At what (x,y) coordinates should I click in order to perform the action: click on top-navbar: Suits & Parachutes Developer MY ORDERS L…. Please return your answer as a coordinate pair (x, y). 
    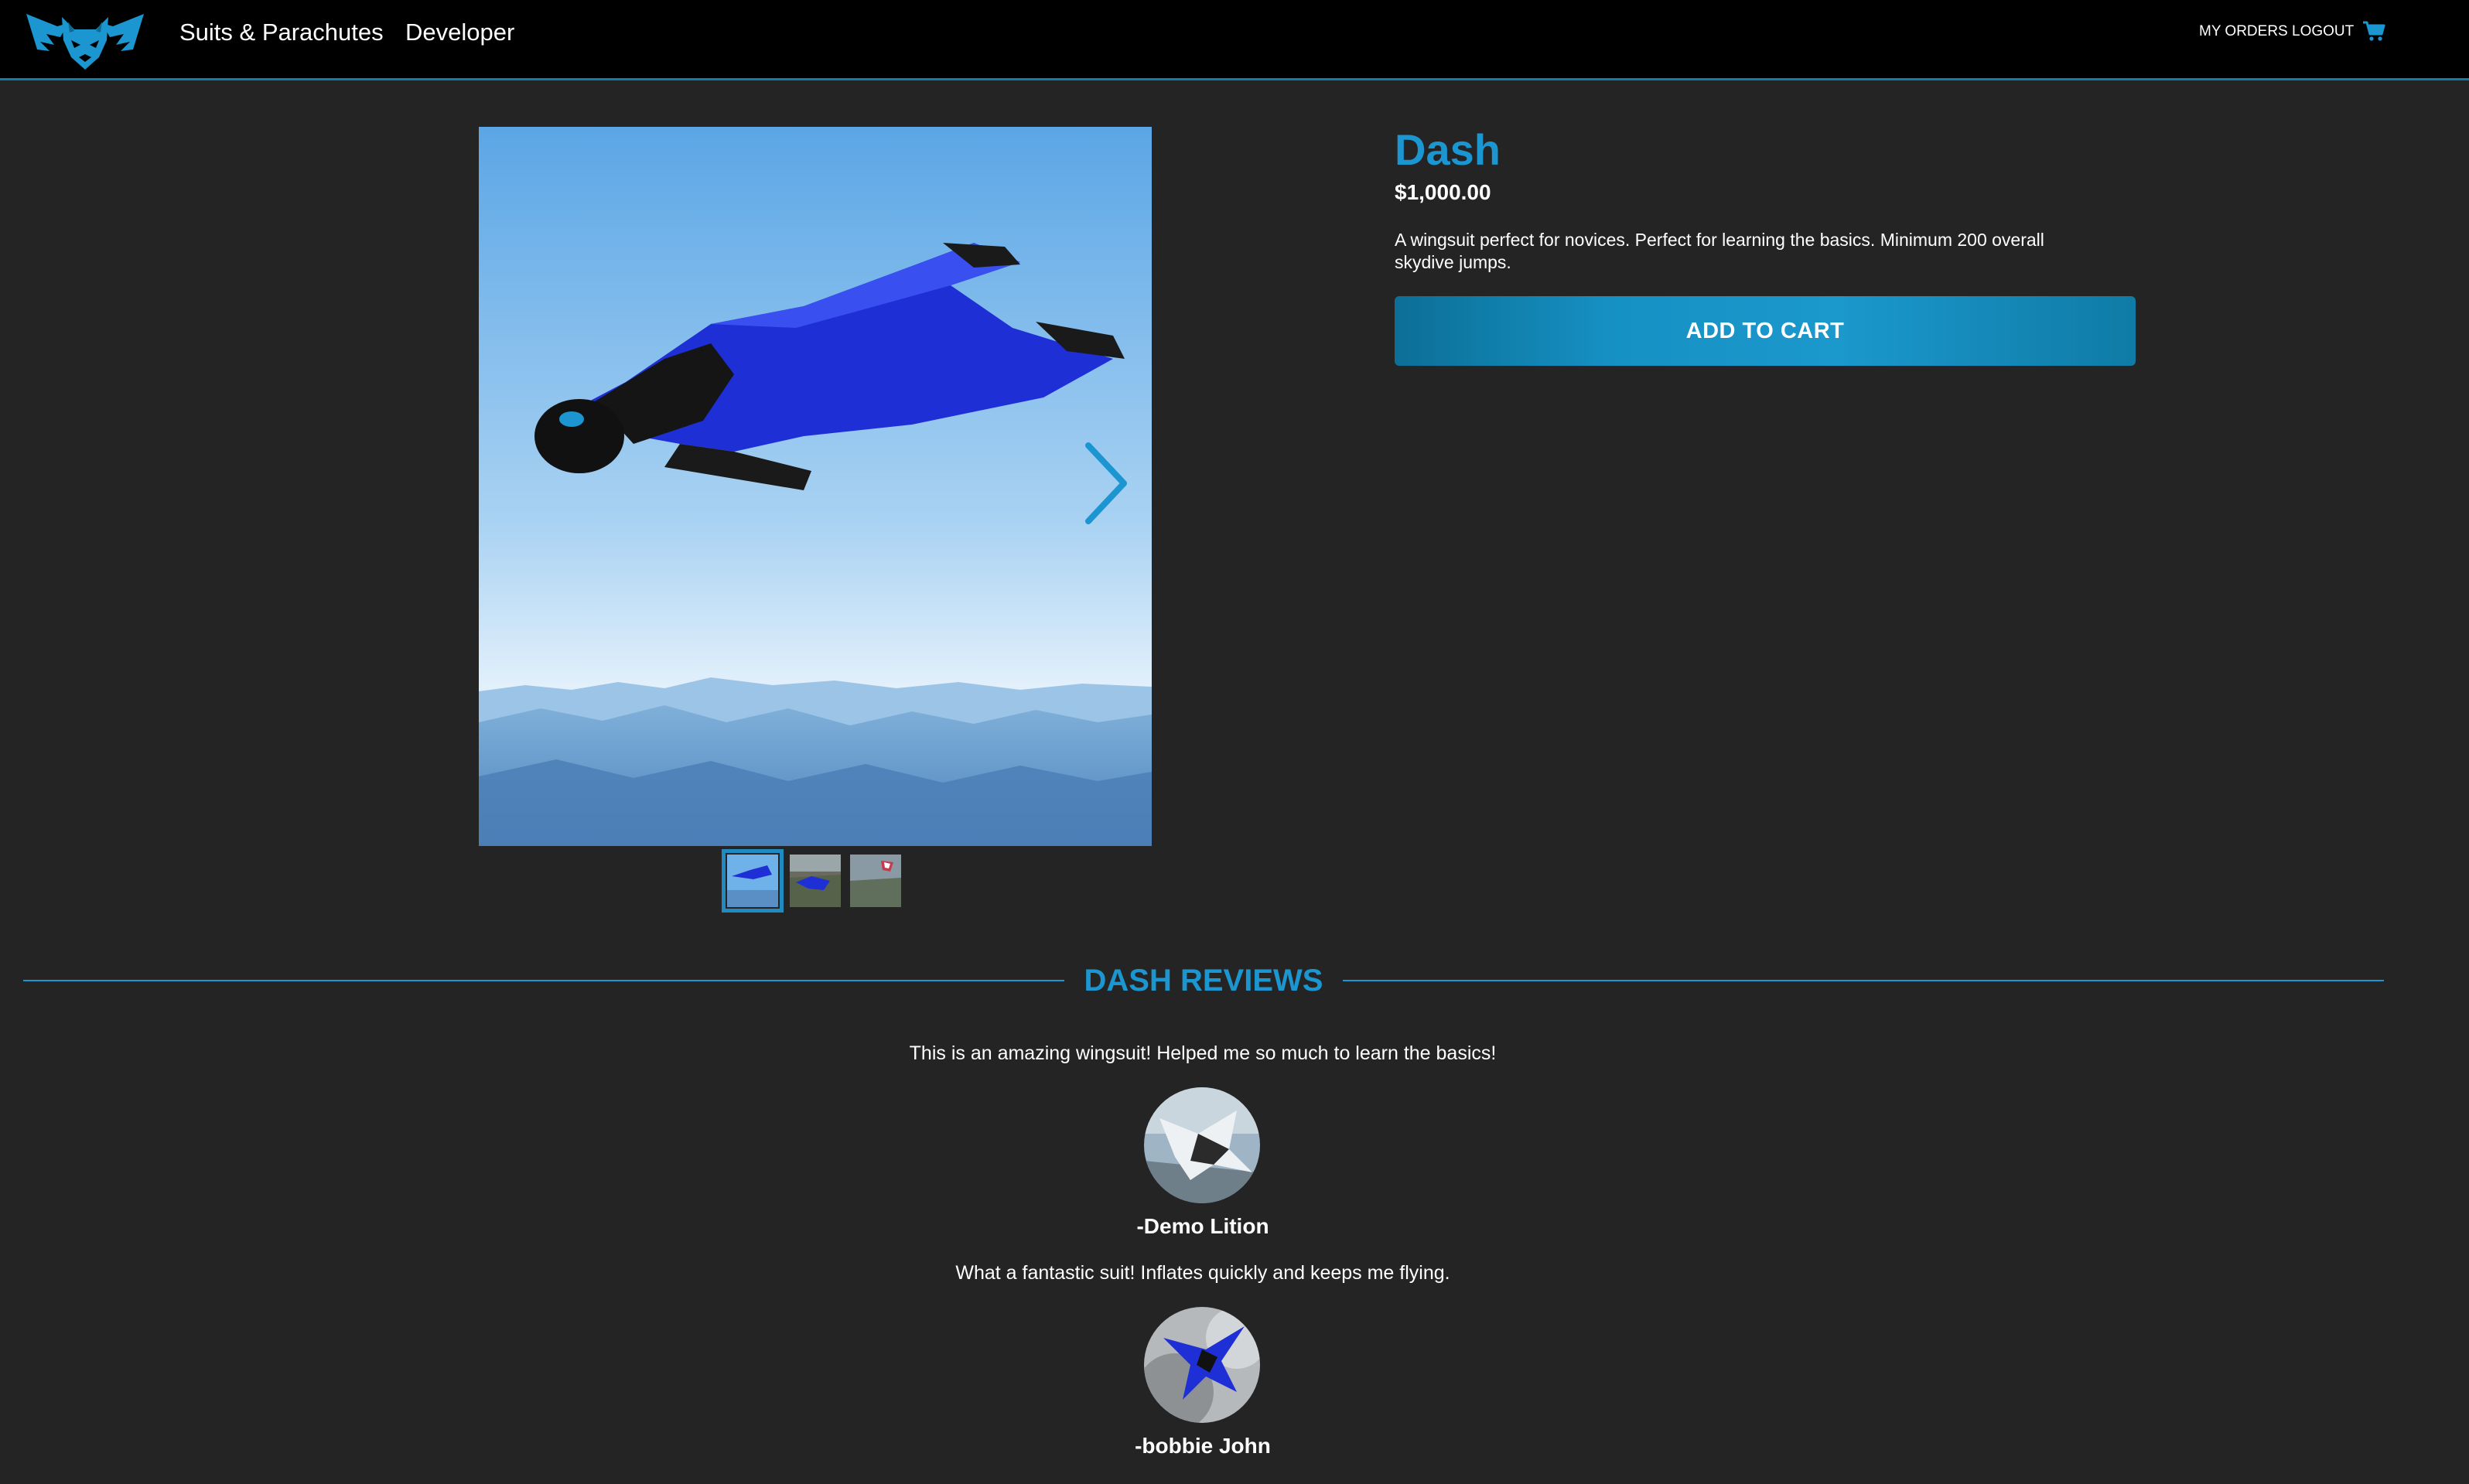
    Looking at the image, I should click on (1234, 40).